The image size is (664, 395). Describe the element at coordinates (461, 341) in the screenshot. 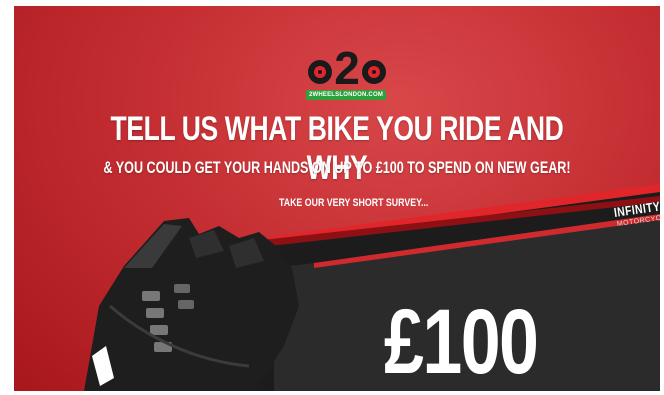

I see `gift-card-amount: £100` at that location.